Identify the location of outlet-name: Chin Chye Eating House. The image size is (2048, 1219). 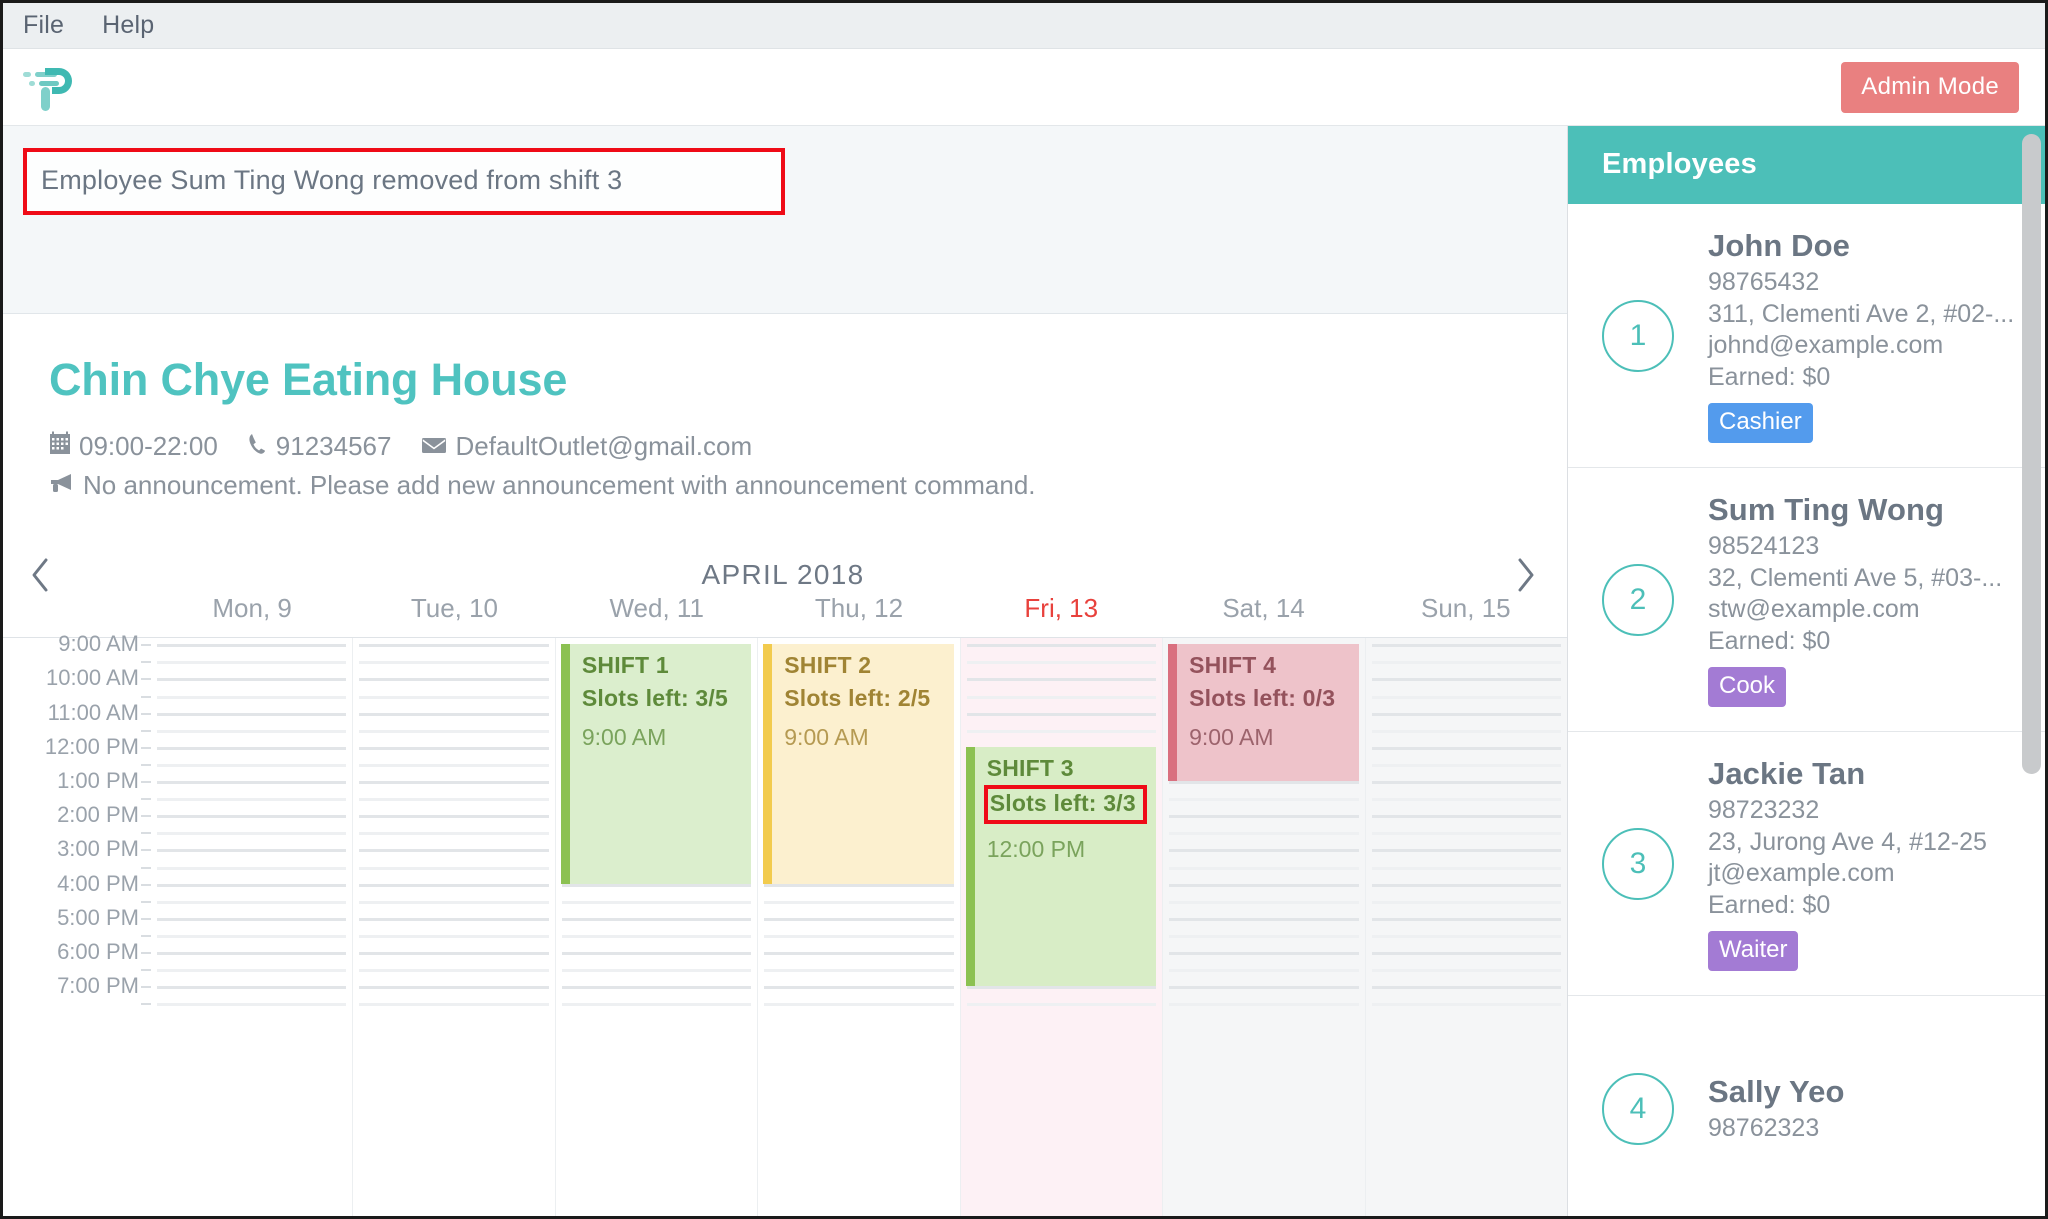
(308, 379).